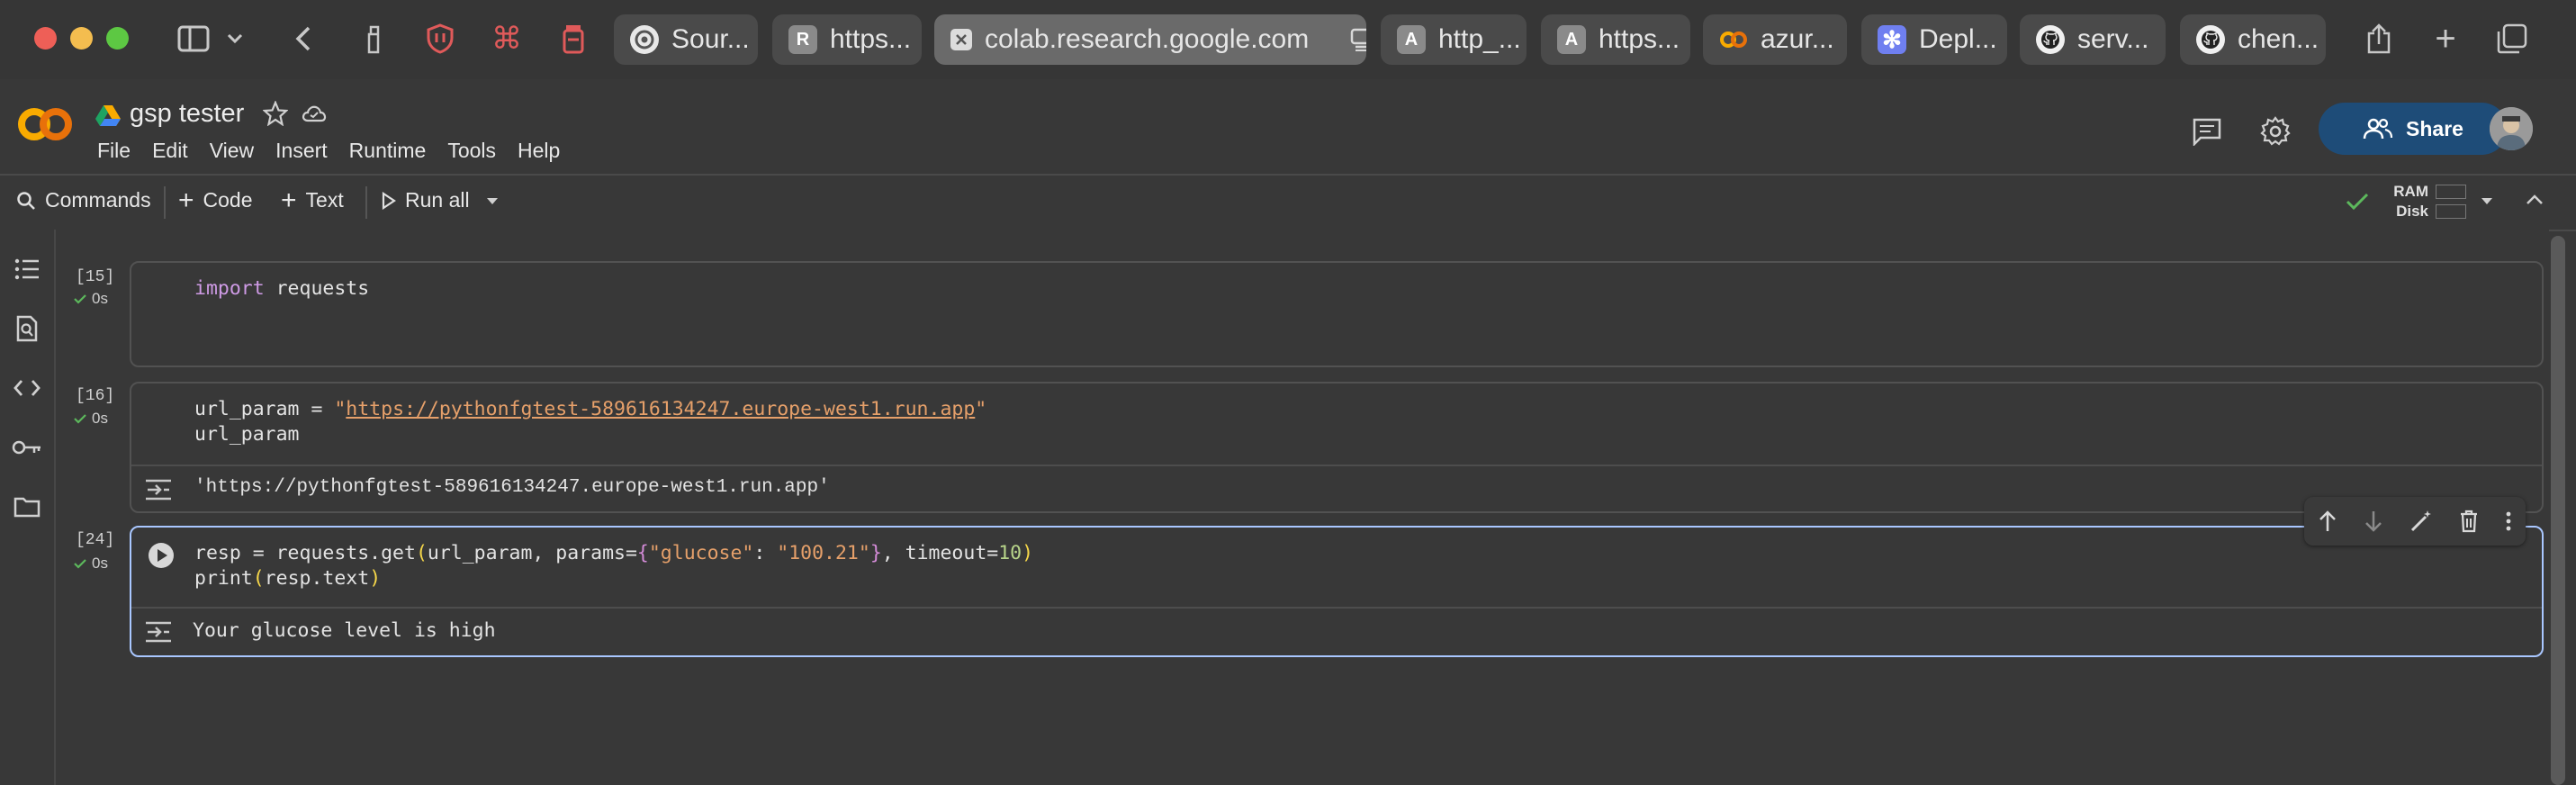  Describe the element at coordinates (2487, 201) in the screenshot. I see `runtime-dropdown-icon` at that location.